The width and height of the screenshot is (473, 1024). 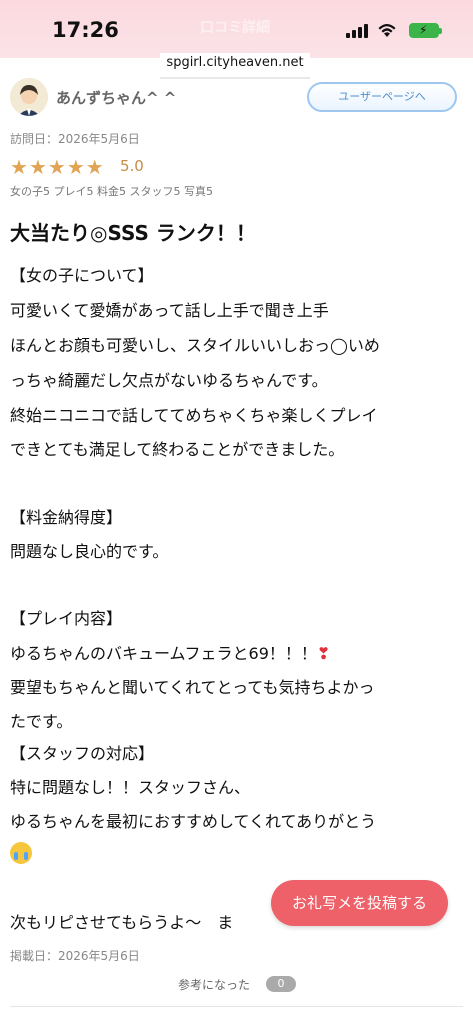 What do you see at coordinates (116, 97) in the screenshot?
I see `reviewer-name: あんずちゃん^ ^` at bounding box center [116, 97].